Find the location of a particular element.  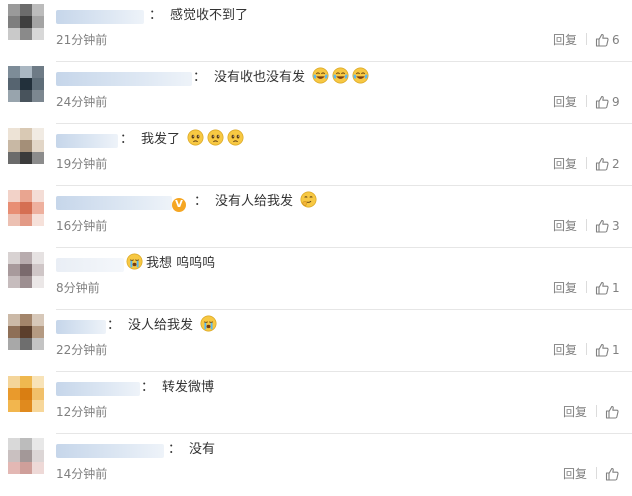

comment-text-wrap: 我想 呜呜呜 is located at coordinates (170, 264).